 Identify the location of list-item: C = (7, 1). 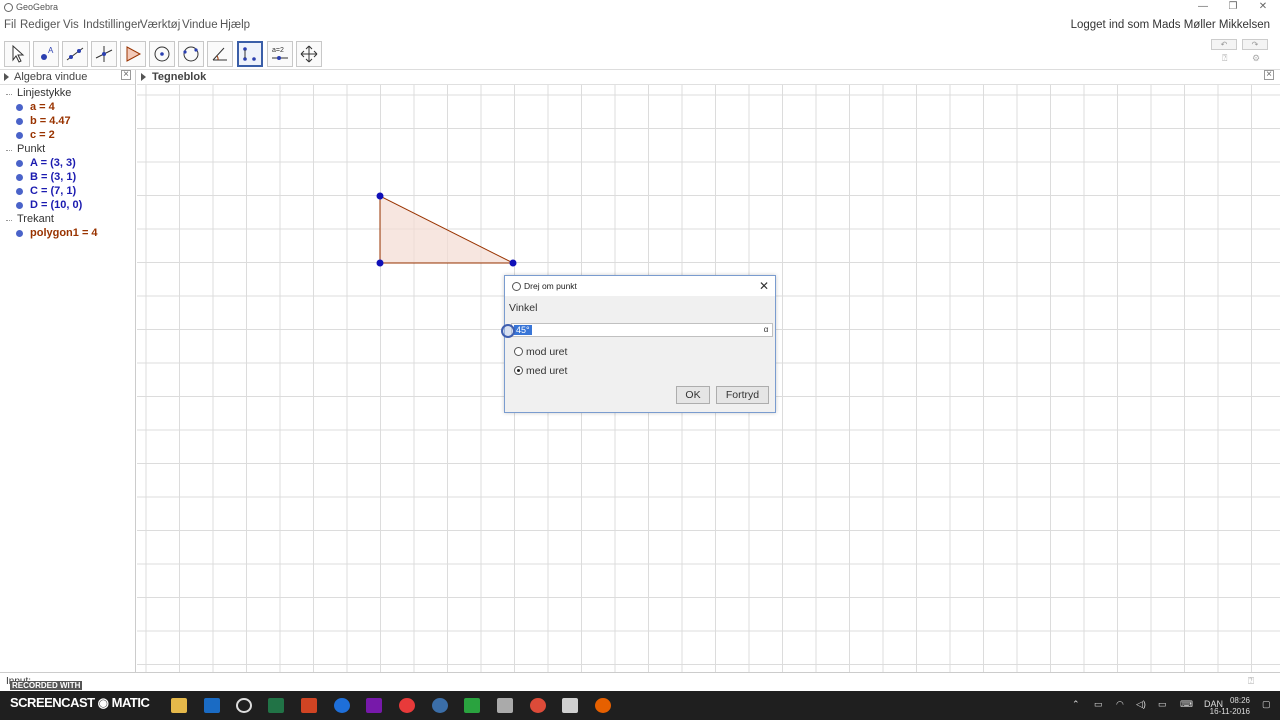
(68, 192).